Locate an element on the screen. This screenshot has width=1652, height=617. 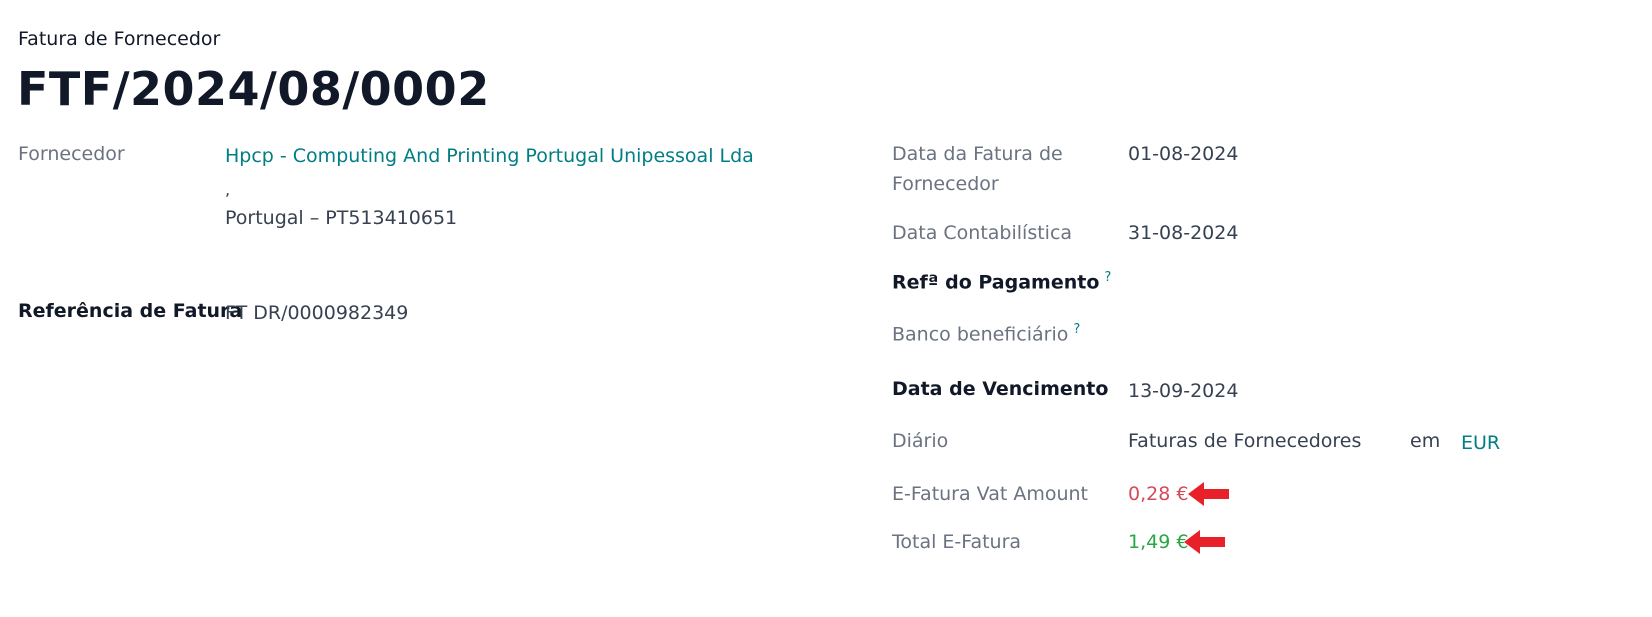
payment-reference-label: Refª do Pagamento? is located at coordinates (1001, 281).